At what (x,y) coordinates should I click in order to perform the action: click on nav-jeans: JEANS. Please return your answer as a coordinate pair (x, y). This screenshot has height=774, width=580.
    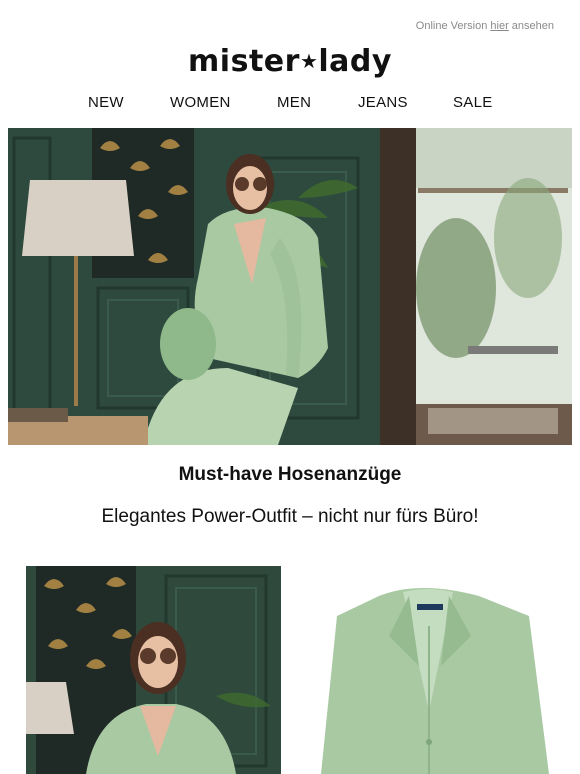
    Looking at the image, I should click on (383, 102).